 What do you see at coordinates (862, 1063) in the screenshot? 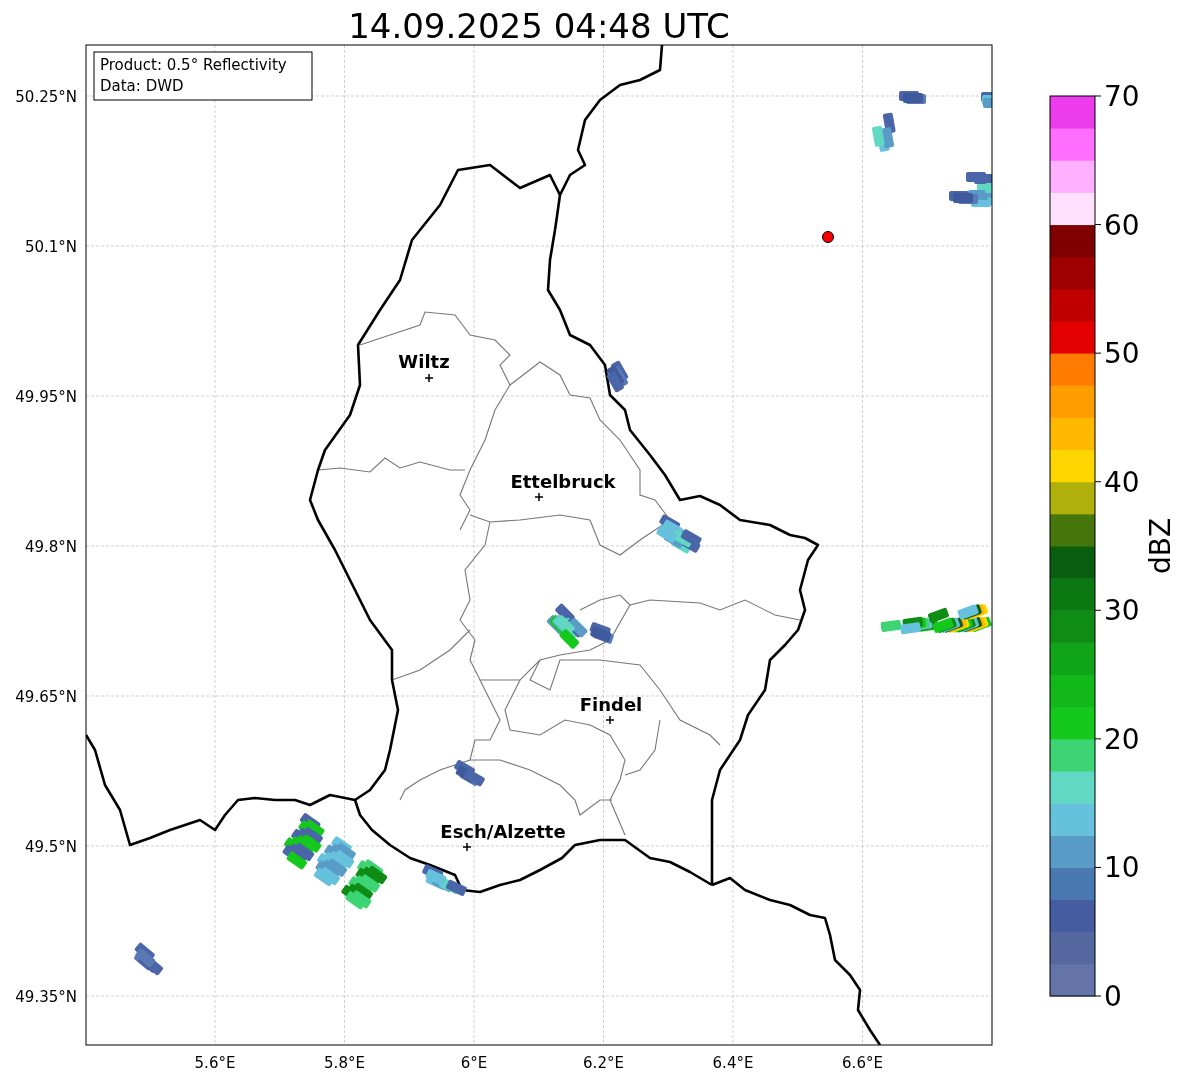
I see `longitude-tick-label: 6.6°E` at bounding box center [862, 1063].